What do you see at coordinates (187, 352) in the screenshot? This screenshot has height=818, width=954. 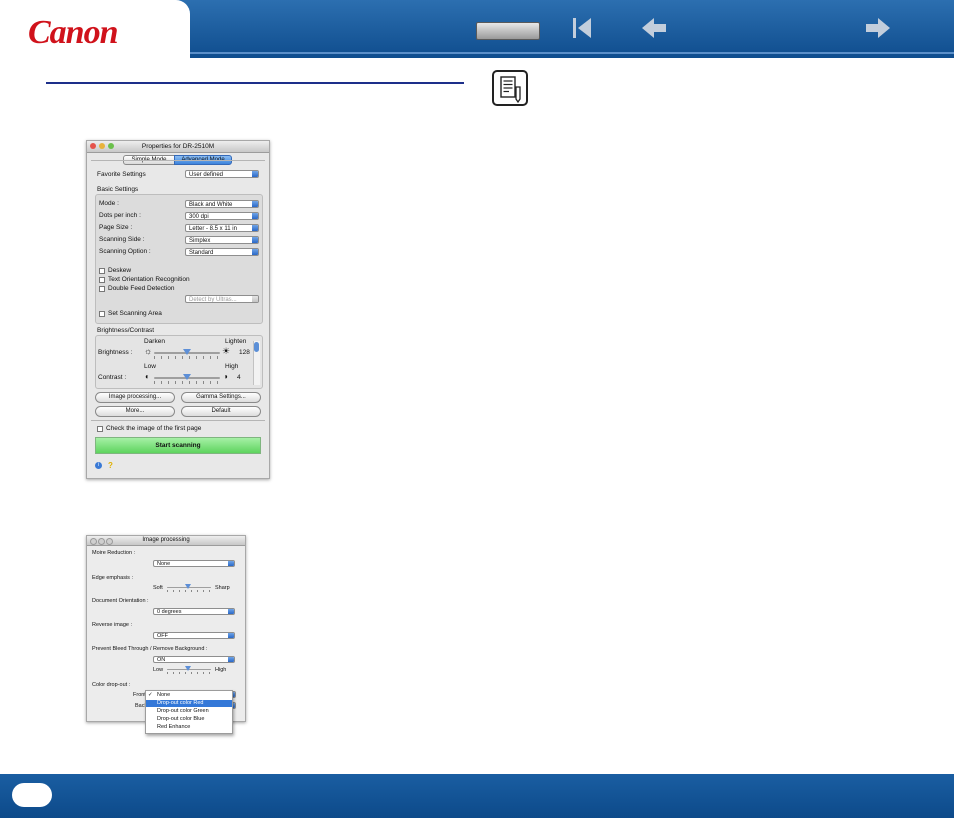 I see `brightness-slider-thumb` at bounding box center [187, 352].